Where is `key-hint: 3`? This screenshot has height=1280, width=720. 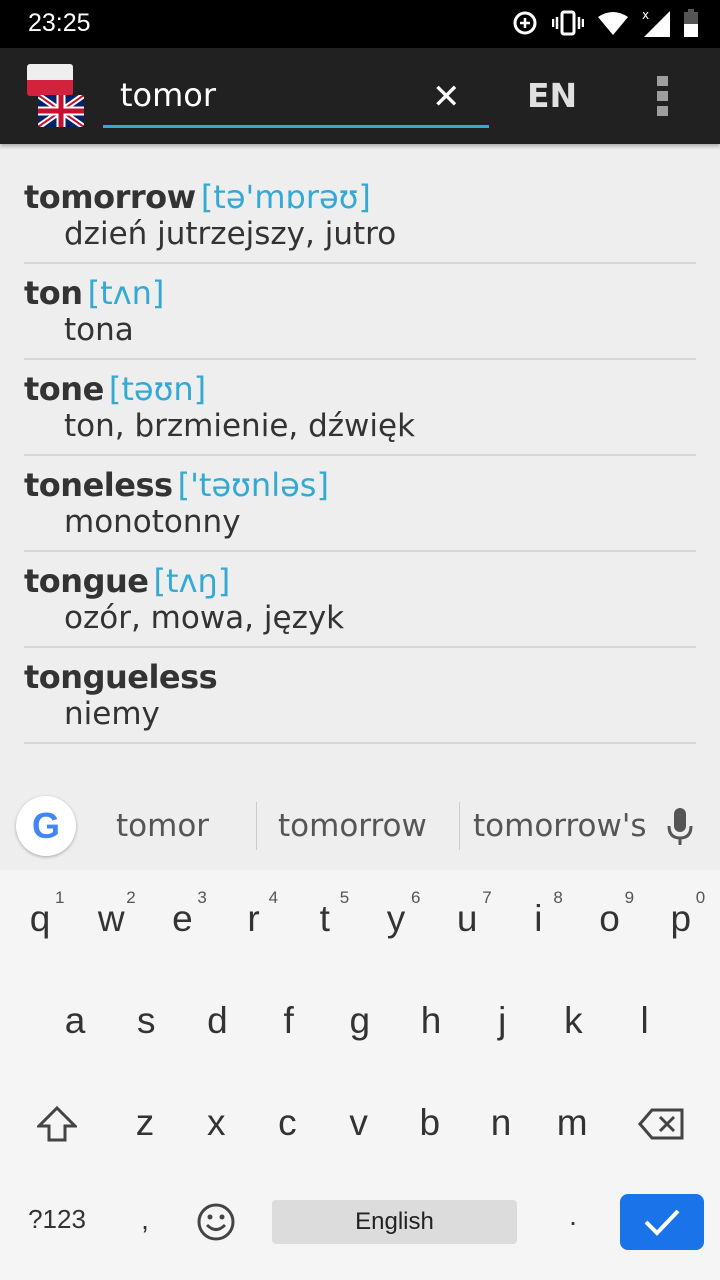 key-hint: 3 is located at coordinates (202, 897).